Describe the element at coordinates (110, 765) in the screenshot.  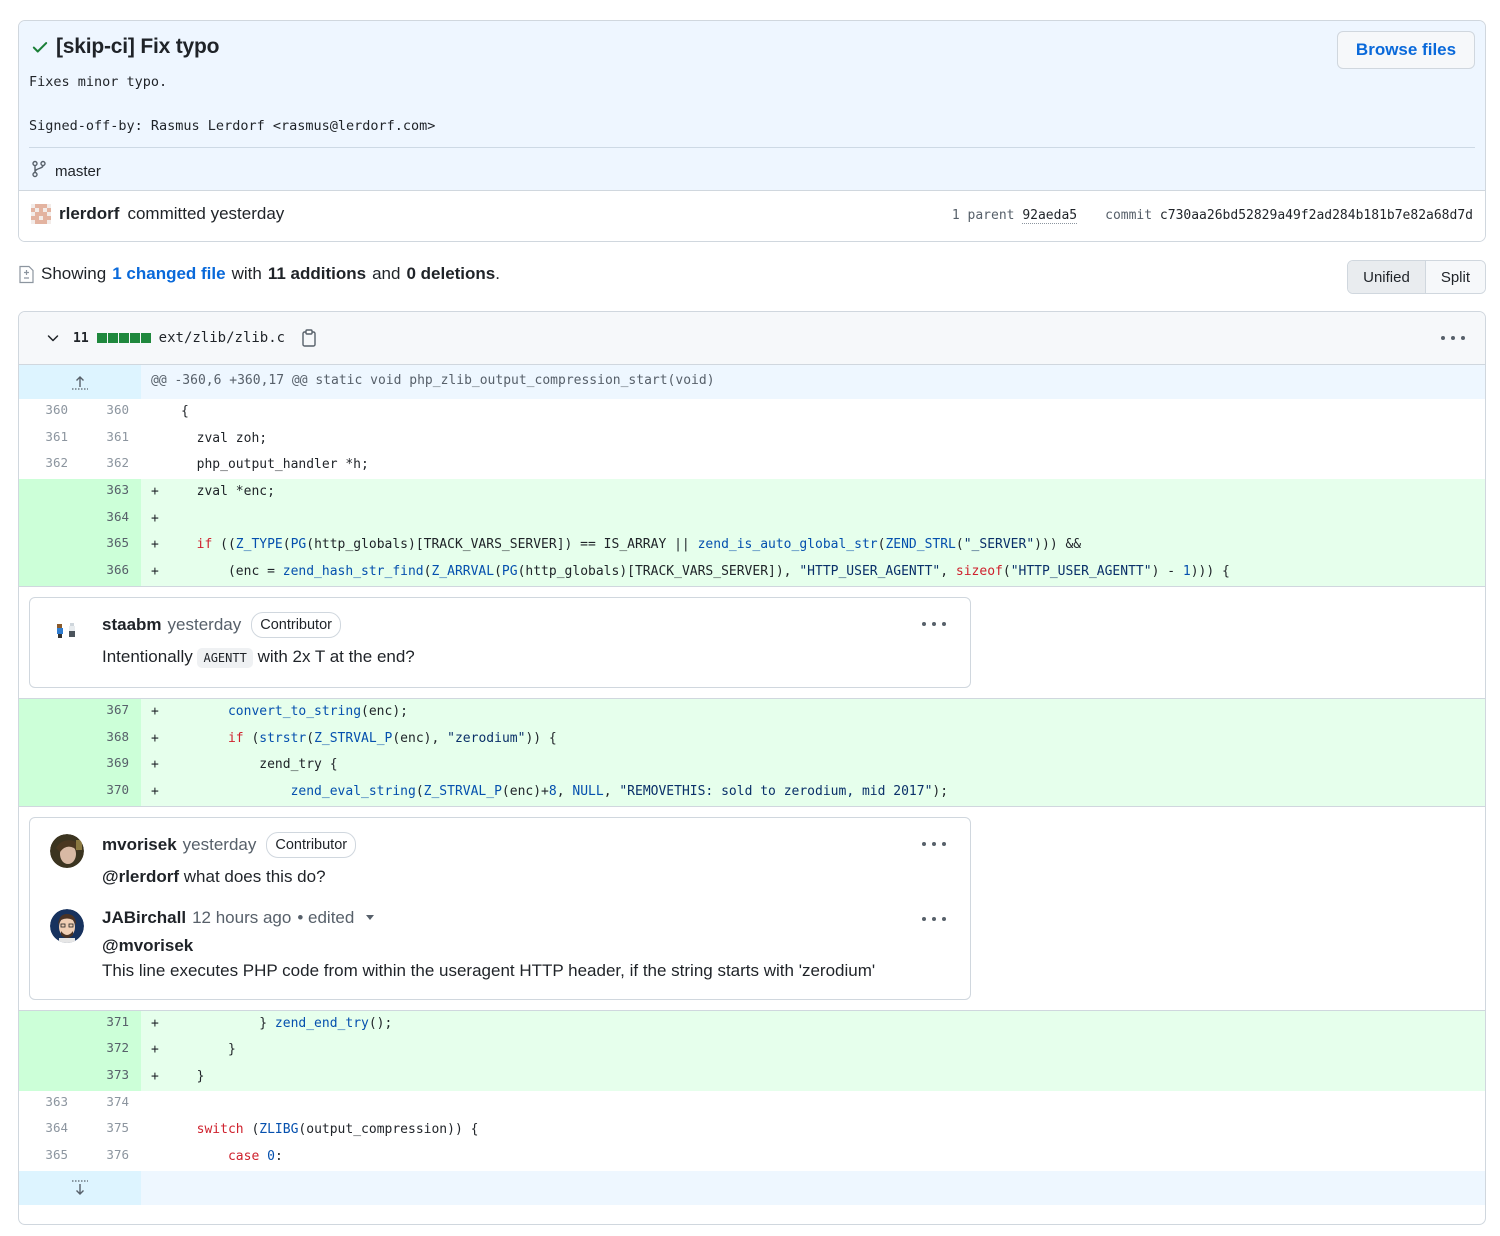
I see `new-line-number: 369` at that location.